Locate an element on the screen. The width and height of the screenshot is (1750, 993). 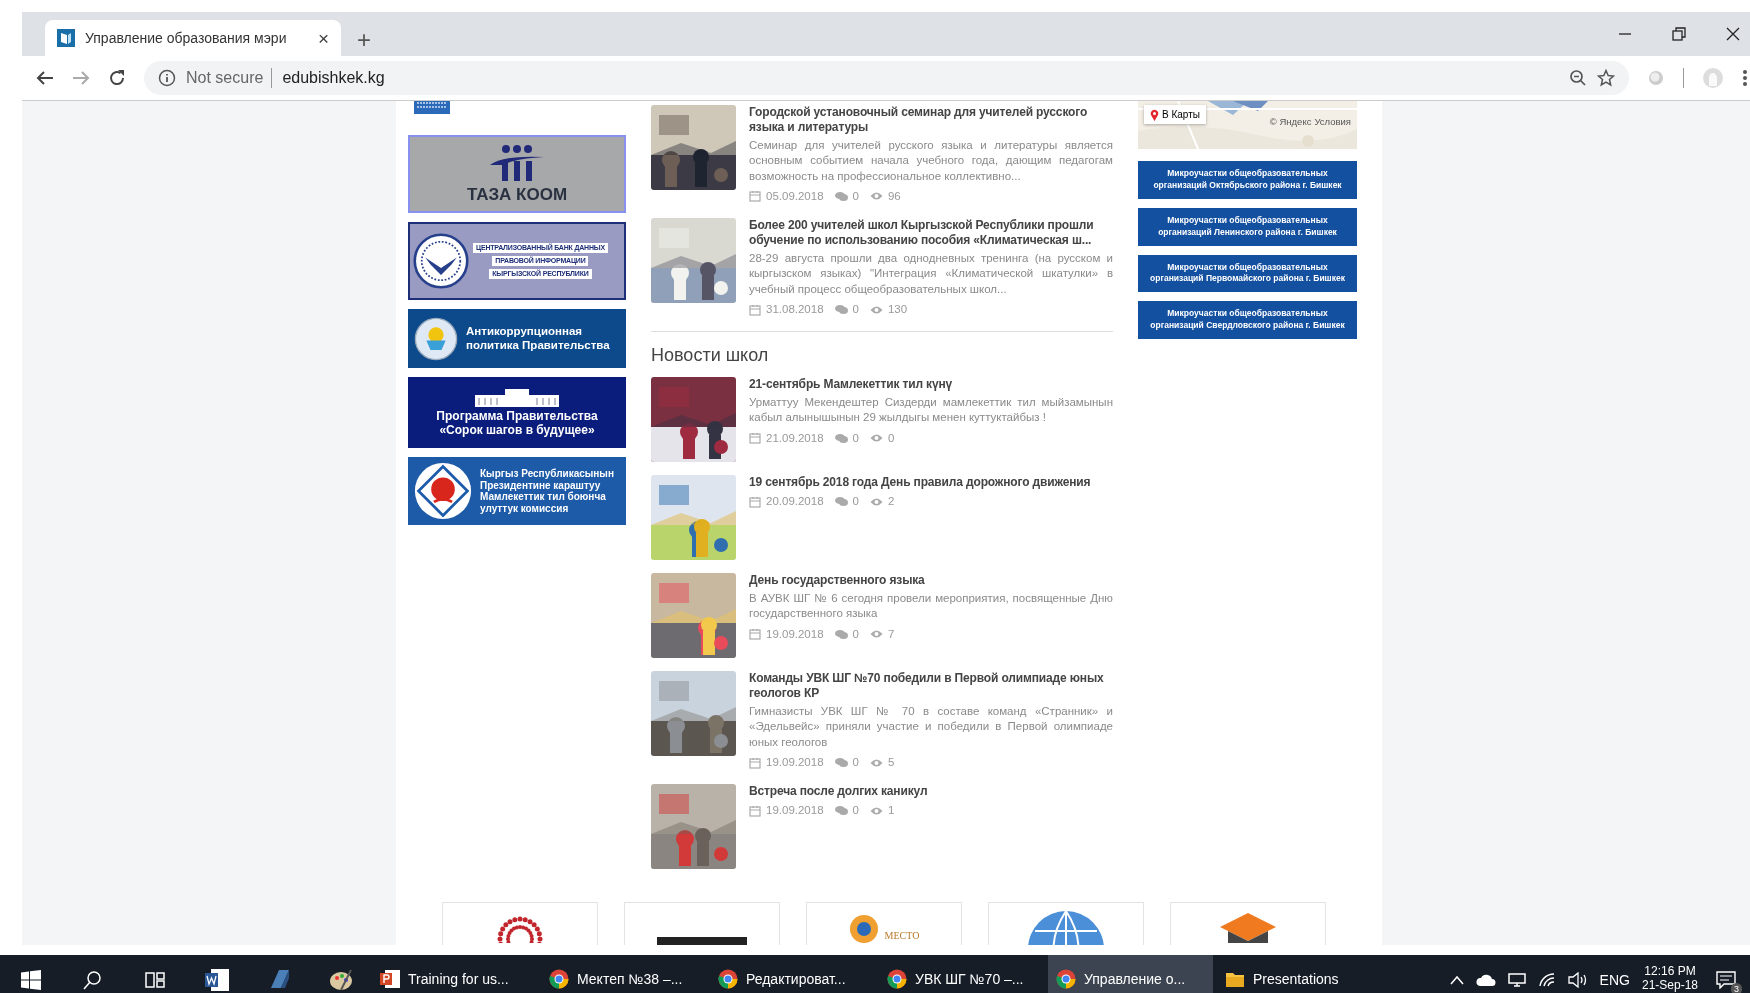
powerpoint-icon is located at coordinates (390, 979).